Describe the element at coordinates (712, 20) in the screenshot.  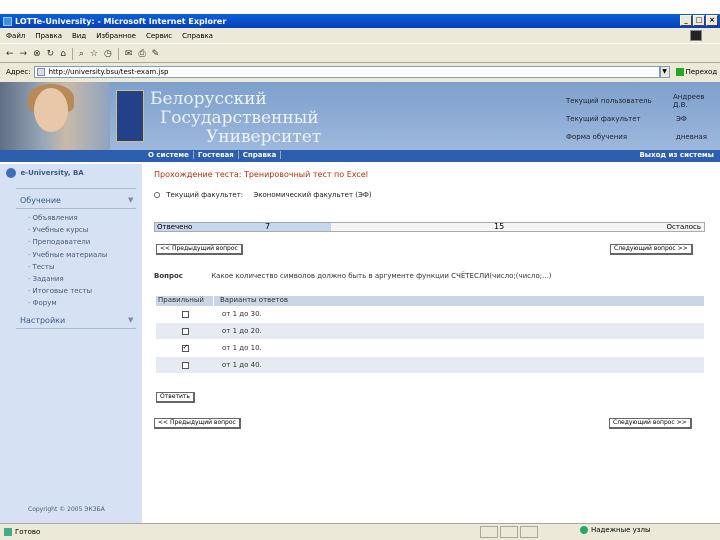
I see `close-button: ×` at that location.